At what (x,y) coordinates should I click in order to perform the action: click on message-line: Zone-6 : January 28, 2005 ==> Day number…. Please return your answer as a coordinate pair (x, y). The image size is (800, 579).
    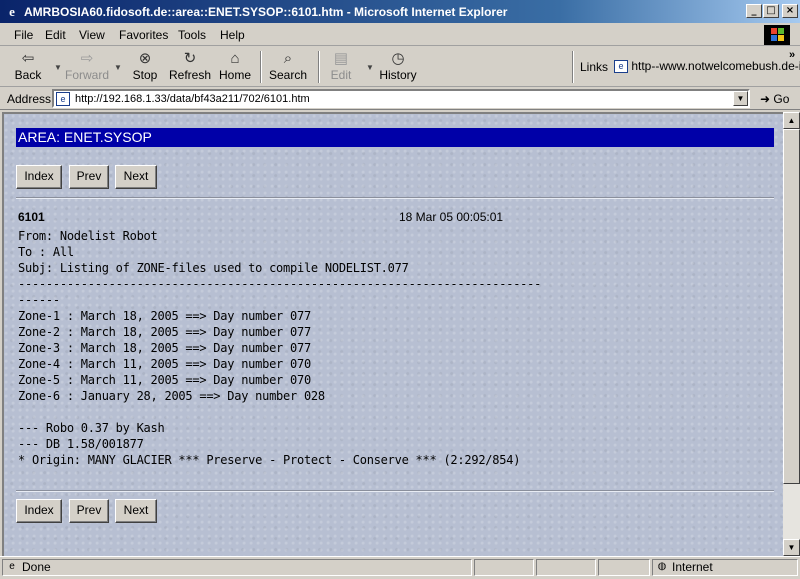
    Looking at the image, I should click on (171, 396).